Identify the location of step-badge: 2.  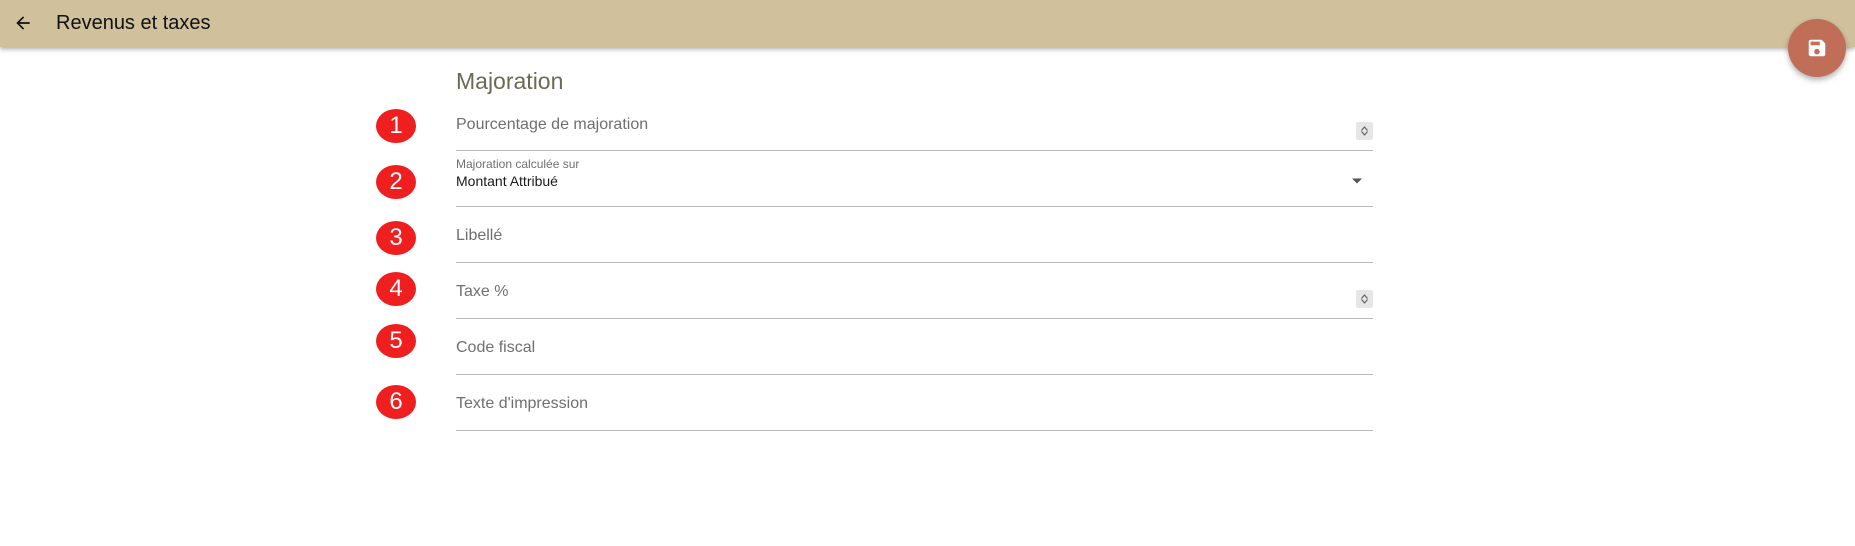
(396, 182).